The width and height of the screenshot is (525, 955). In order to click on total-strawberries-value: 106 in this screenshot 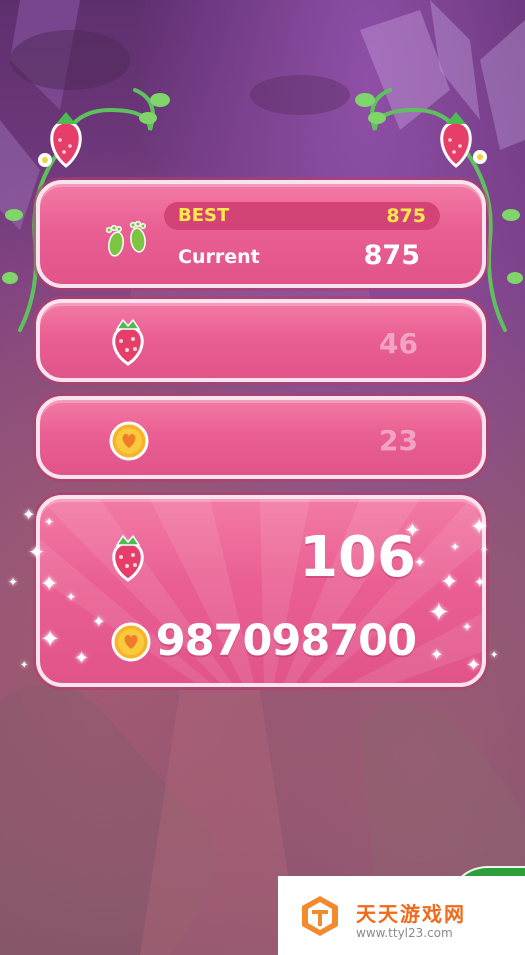, I will do `click(357, 557)`.